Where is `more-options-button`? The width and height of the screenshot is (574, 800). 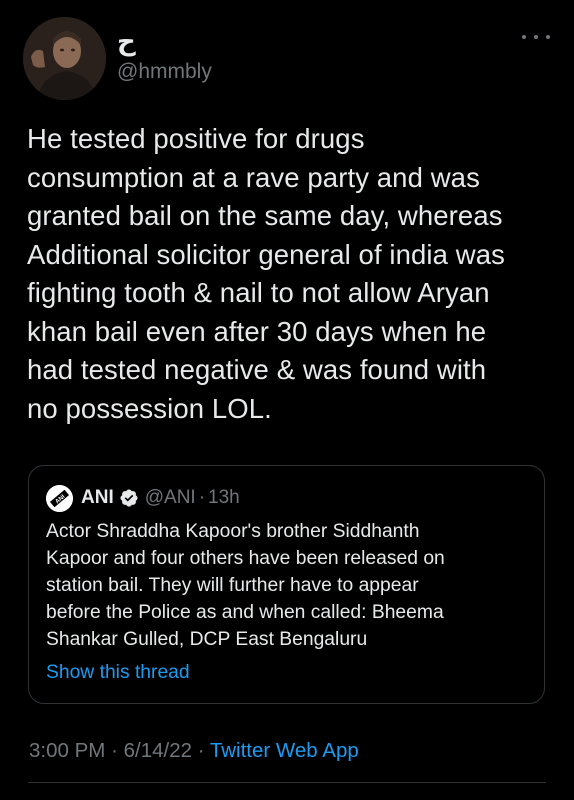
more-options-button is located at coordinates (536, 37).